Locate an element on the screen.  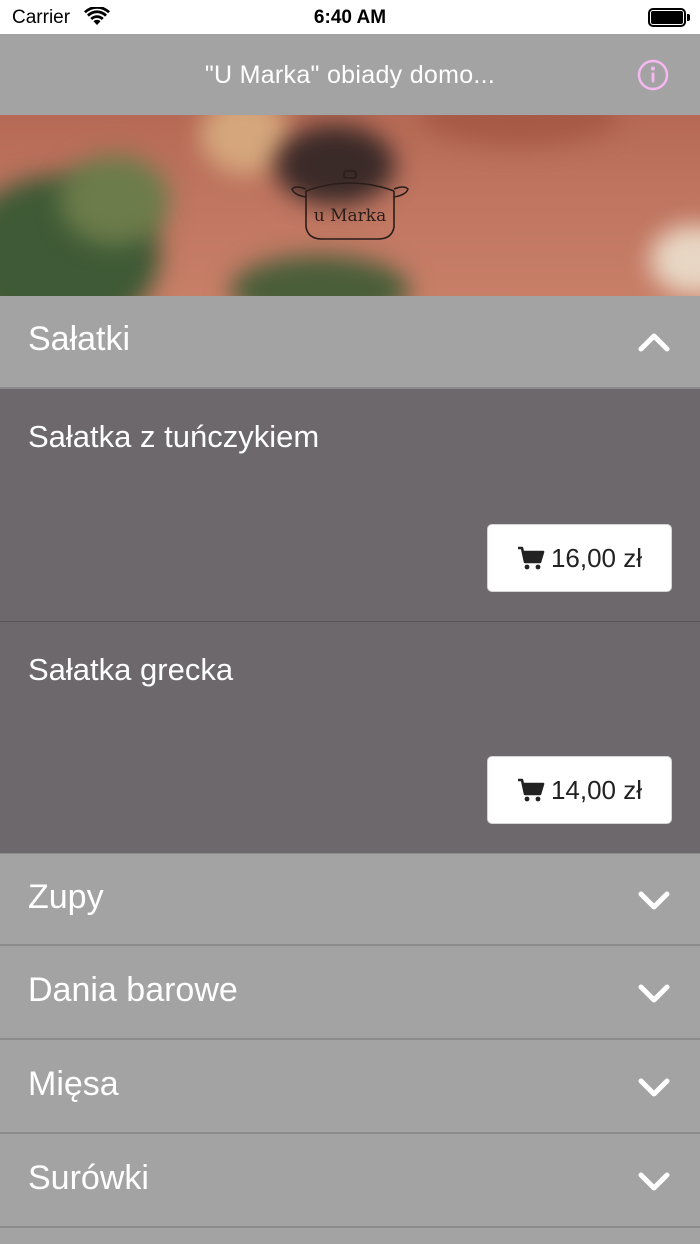
section-label: Mięsa is located at coordinates (73, 1084).